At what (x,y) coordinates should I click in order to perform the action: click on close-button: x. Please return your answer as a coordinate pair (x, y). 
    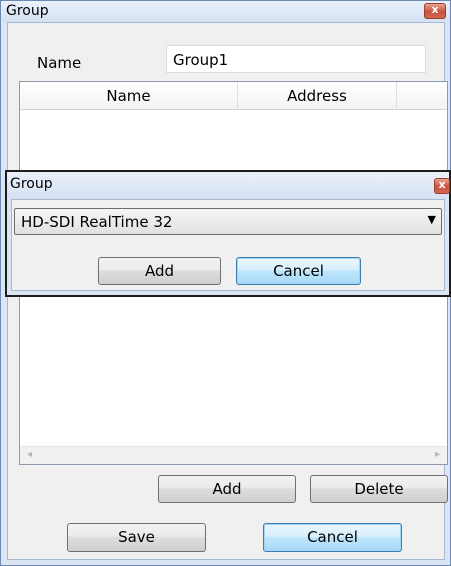
    Looking at the image, I should click on (435, 11).